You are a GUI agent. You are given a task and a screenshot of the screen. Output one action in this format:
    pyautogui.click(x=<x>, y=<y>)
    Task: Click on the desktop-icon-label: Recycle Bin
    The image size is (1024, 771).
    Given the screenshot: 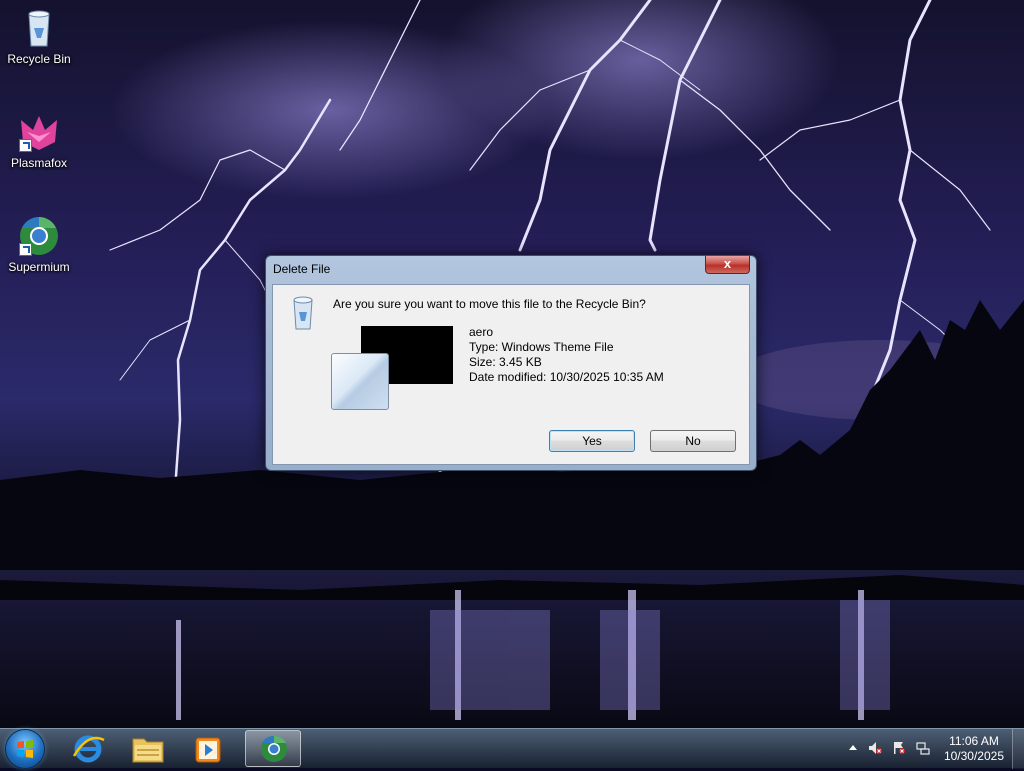 What is the action you would take?
    pyautogui.click(x=39, y=59)
    